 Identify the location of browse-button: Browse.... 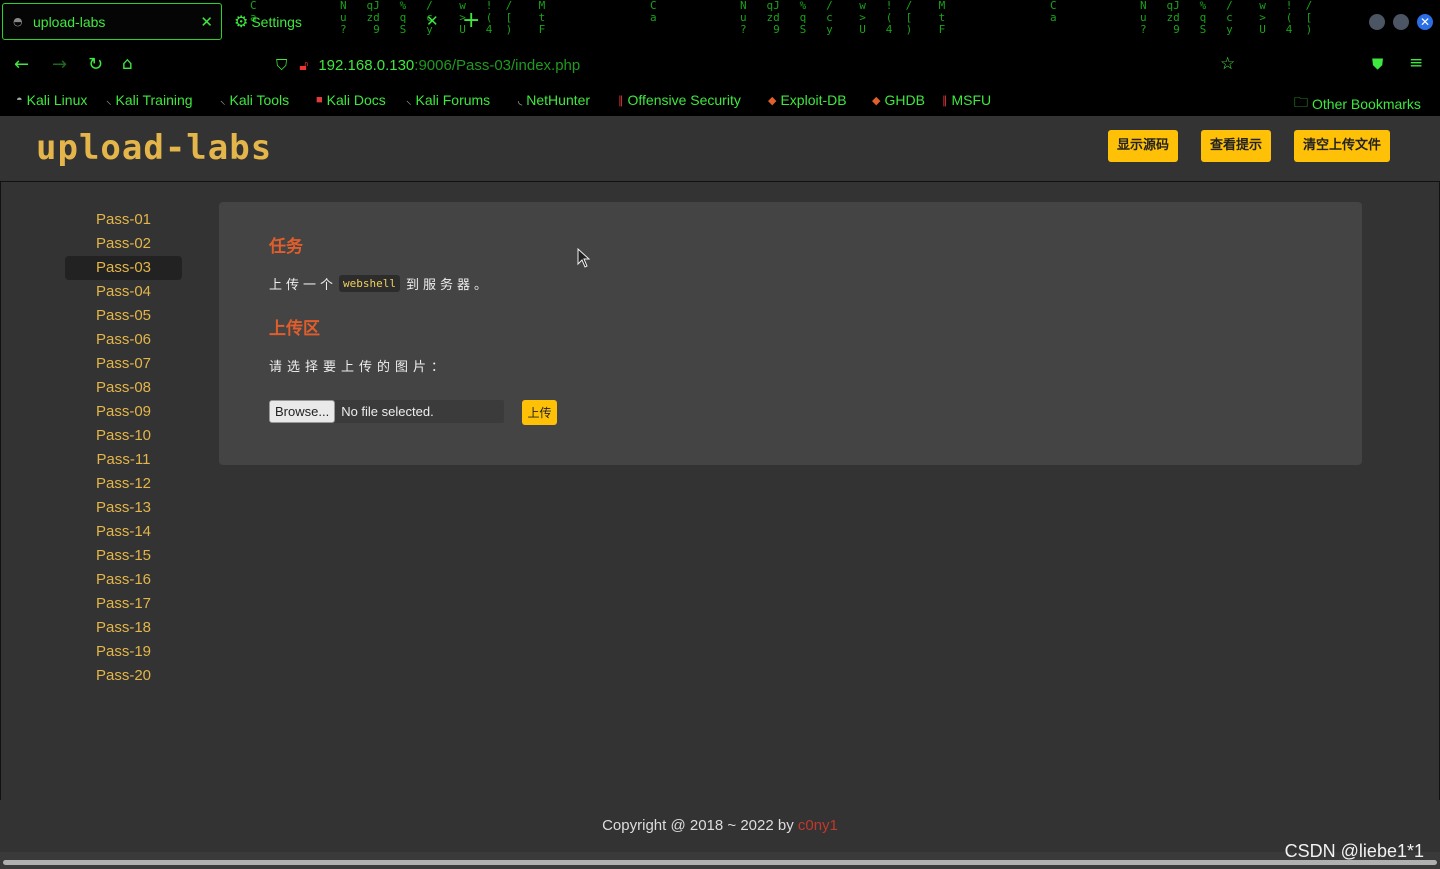
(302, 411).